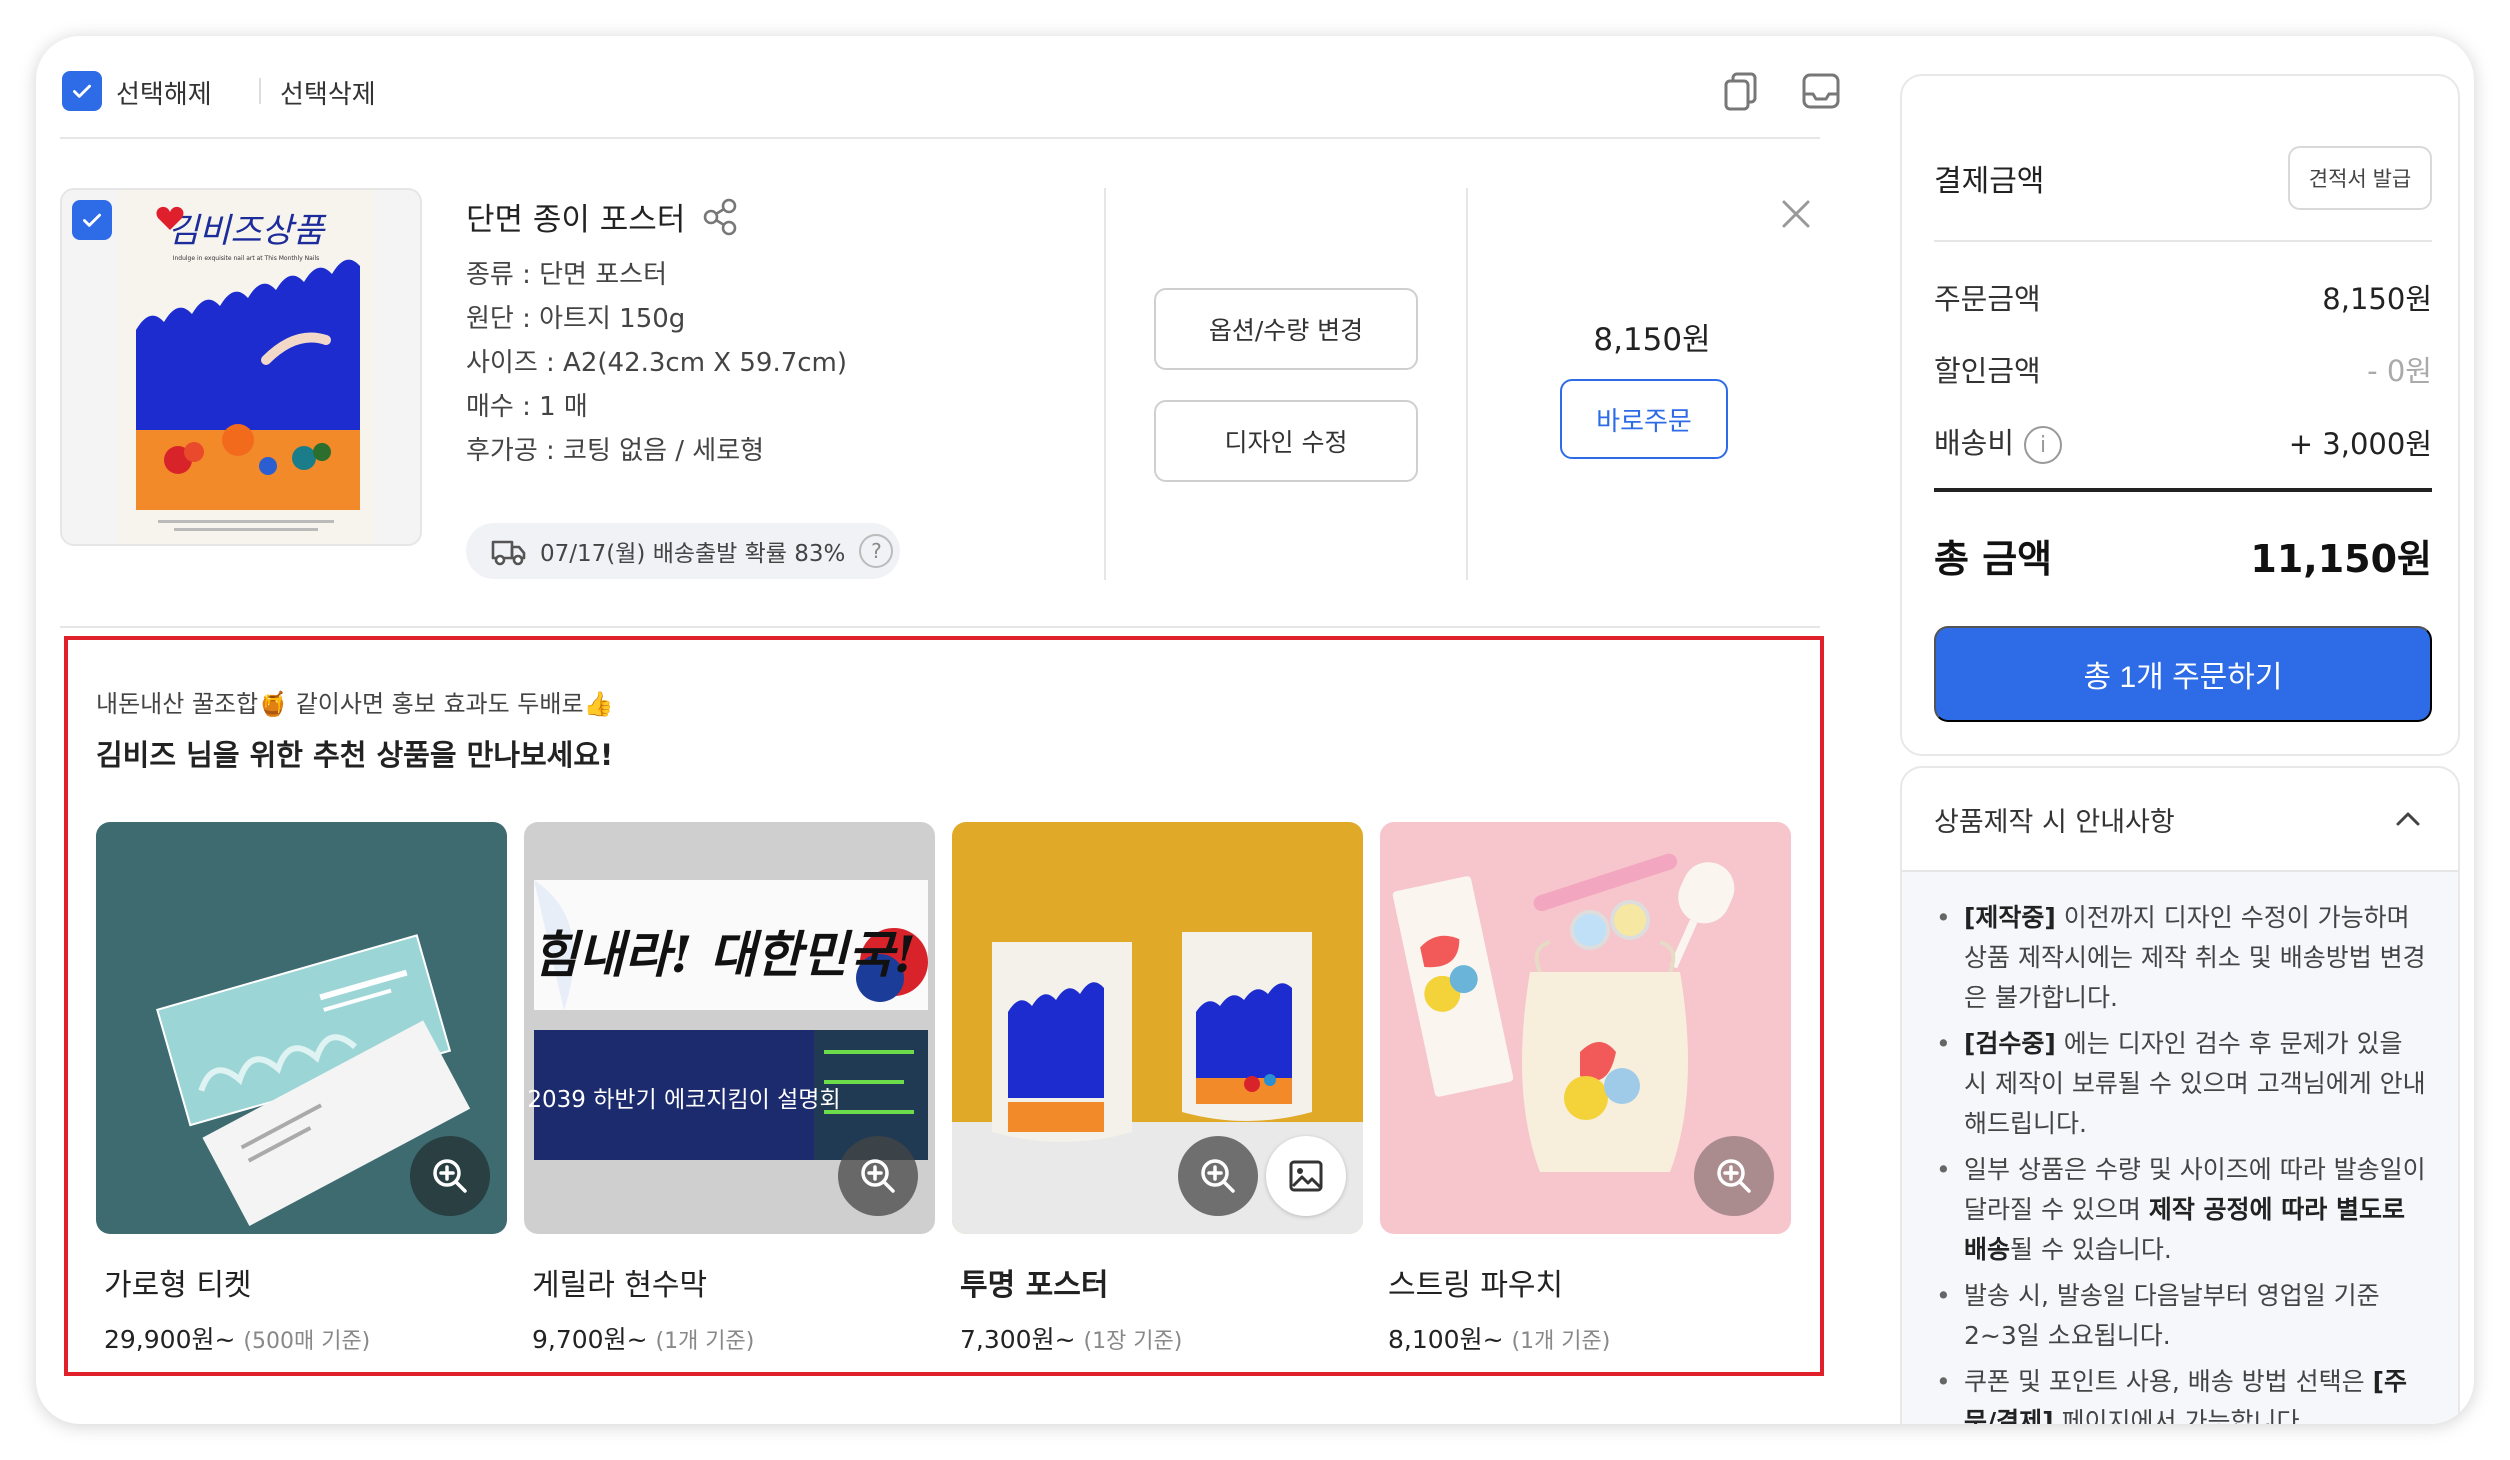 The height and width of the screenshot is (1460, 2510). Describe the element at coordinates (940, 138) in the screenshot. I see `toolbar-divider-line` at that location.